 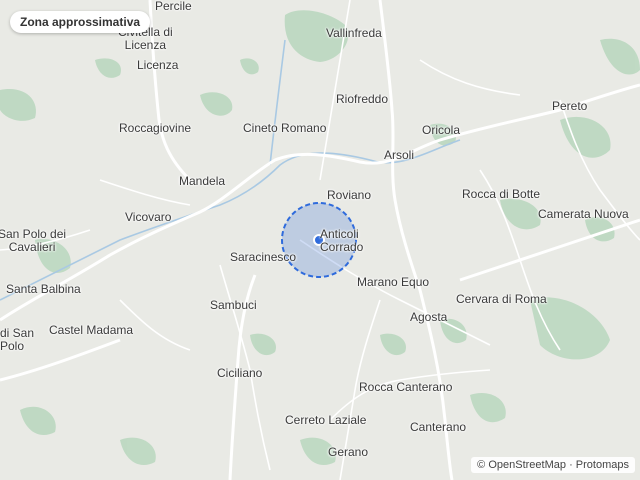 I want to click on place-label-san-polo-line1: di San, so click(x=17, y=333).